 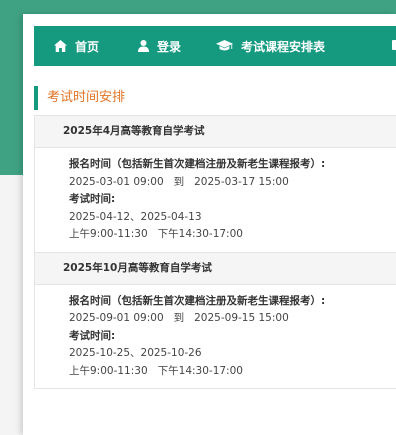 What do you see at coordinates (241, 181) in the screenshot?
I see `registration-end: 2025-03-17 15:00` at bounding box center [241, 181].